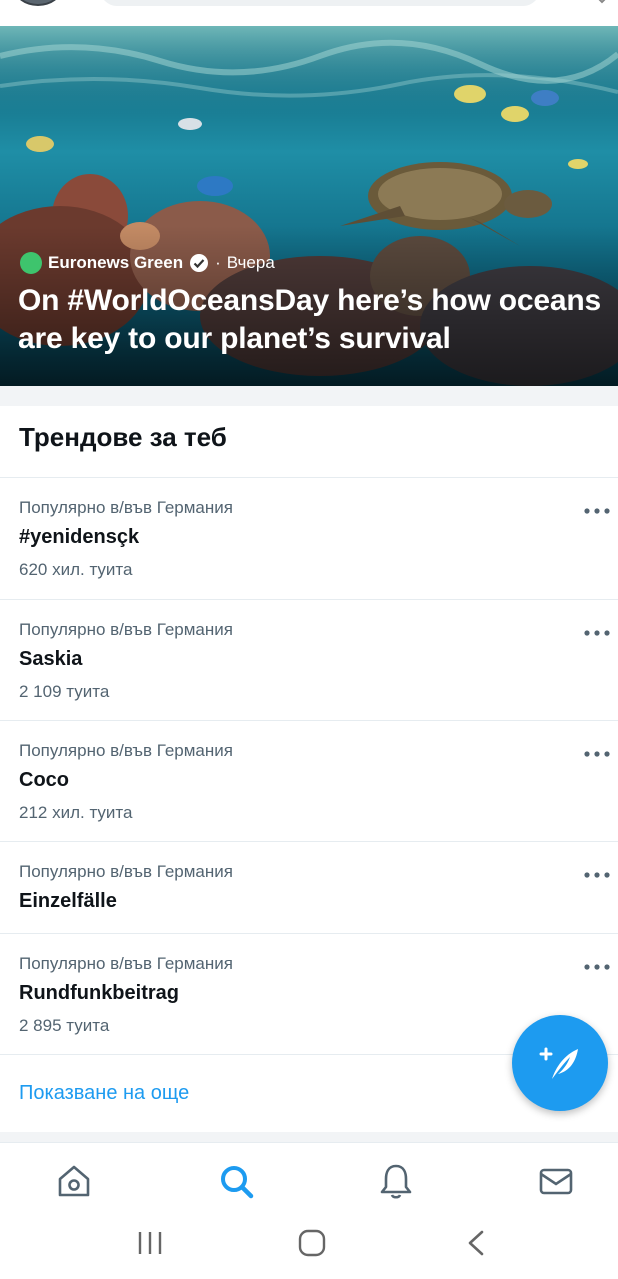  I want to click on home-button-icon, so click(312, 1243).